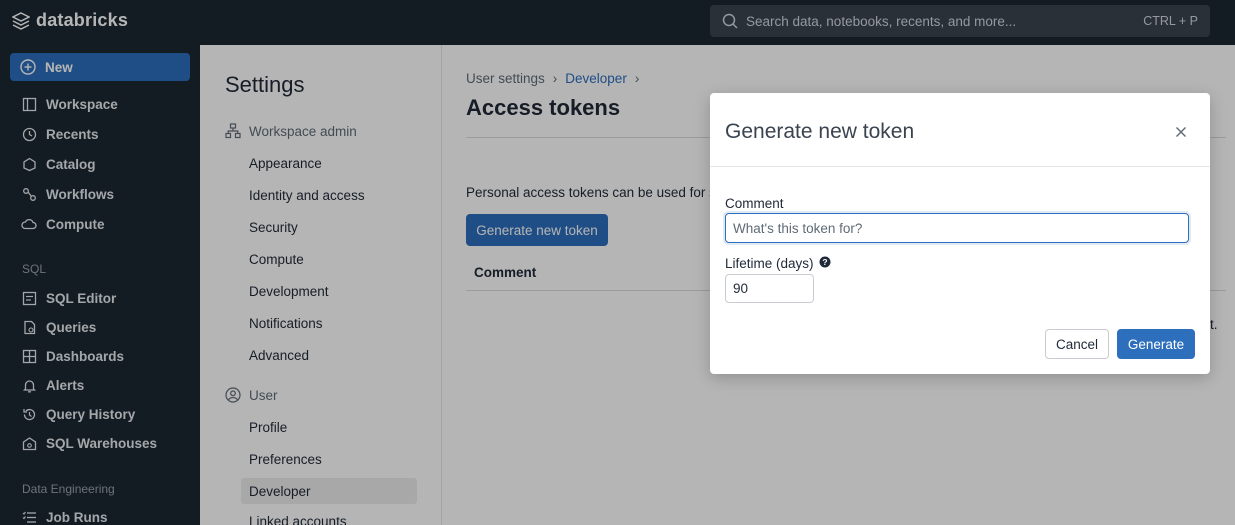 Image resolution: width=1235 pixels, height=525 pixels. I want to click on comment-label-text: Comment, so click(754, 203).